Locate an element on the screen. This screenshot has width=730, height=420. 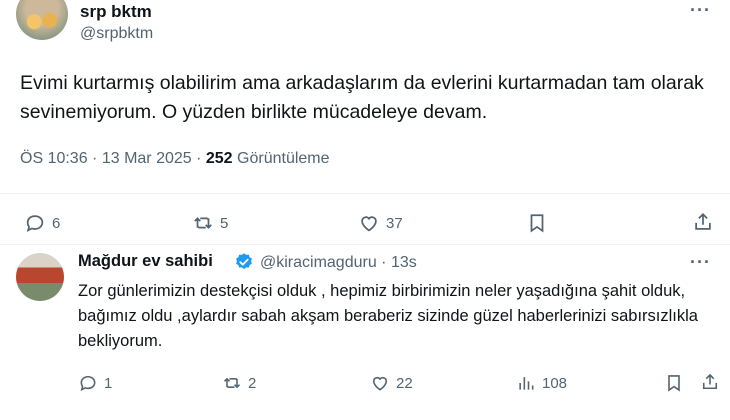
like-button: 37 is located at coordinates (380, 223).